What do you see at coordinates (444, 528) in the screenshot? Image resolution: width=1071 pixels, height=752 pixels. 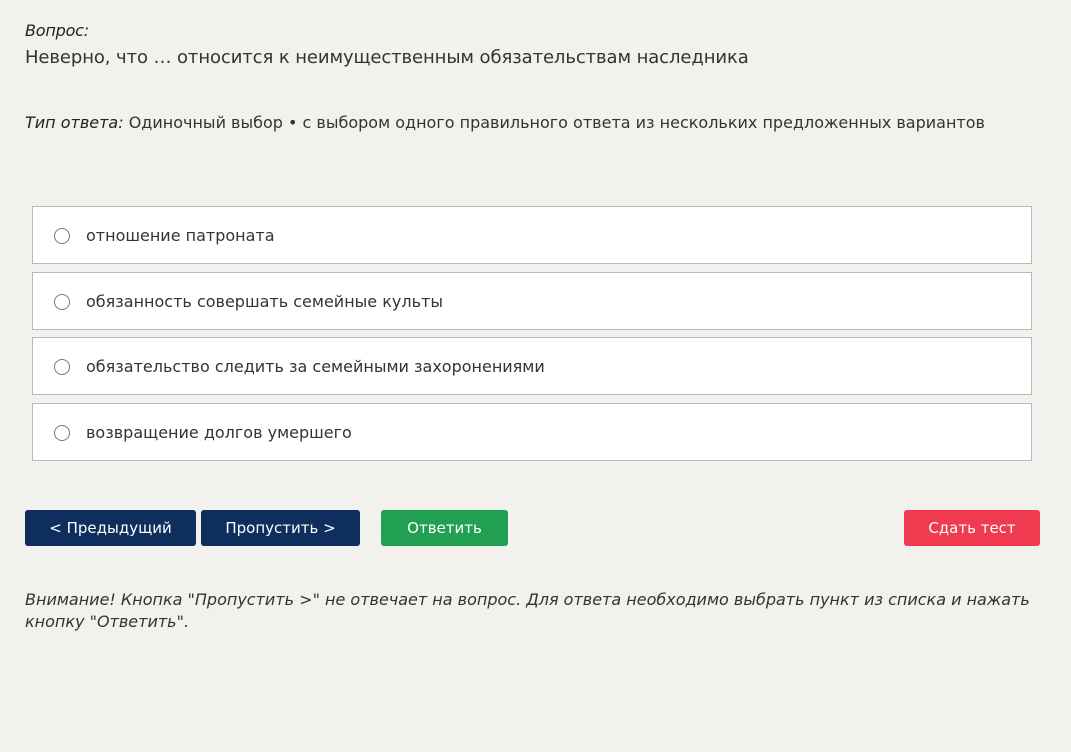 I see `answer-button: Ответить` at bounding box center [444, 528].